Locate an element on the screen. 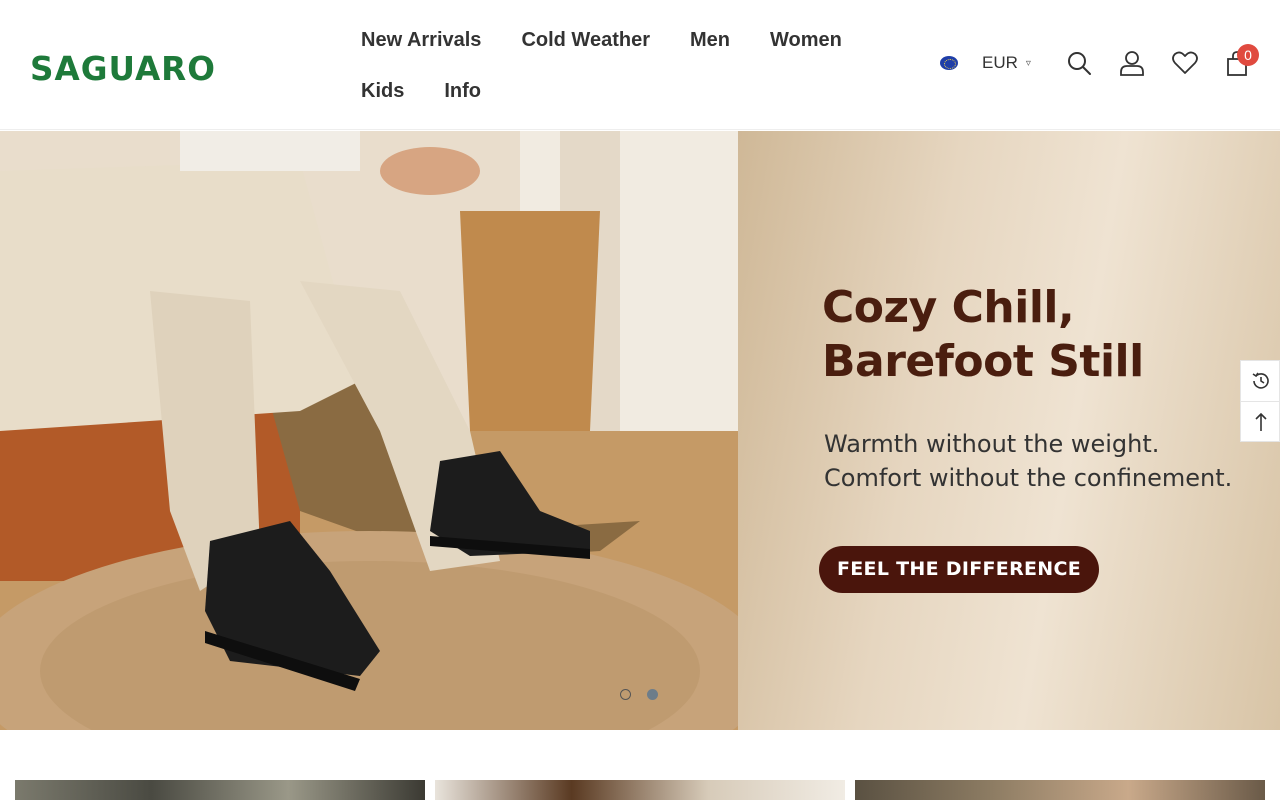 Image resolution: width=1280 pixels, height=800 pixels. nav-kids: Kids is located at coordinates (382, 91).